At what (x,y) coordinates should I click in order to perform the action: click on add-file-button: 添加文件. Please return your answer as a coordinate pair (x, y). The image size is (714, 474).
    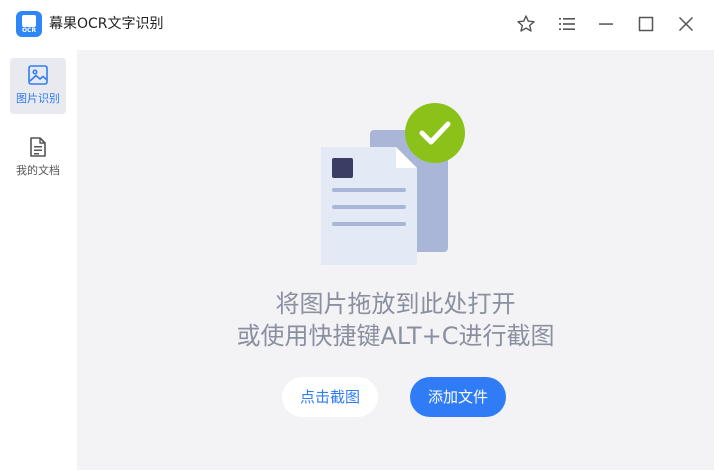
    Looking at the image, I should click on (458, 397).